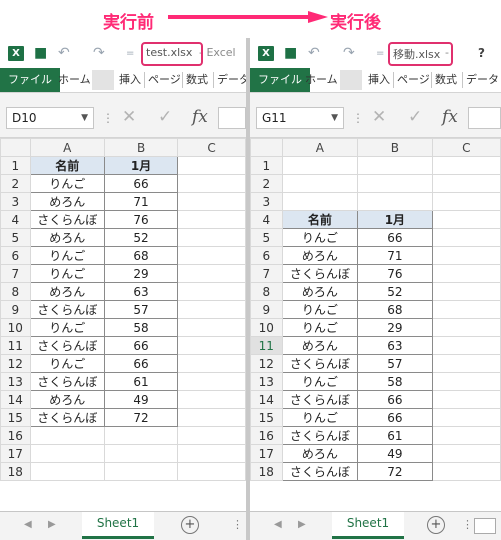 This screenshot has height=540, width=501. Describe the element at coordinates (266, 417) in the screenshot. I see `row-header: 15` at that location.